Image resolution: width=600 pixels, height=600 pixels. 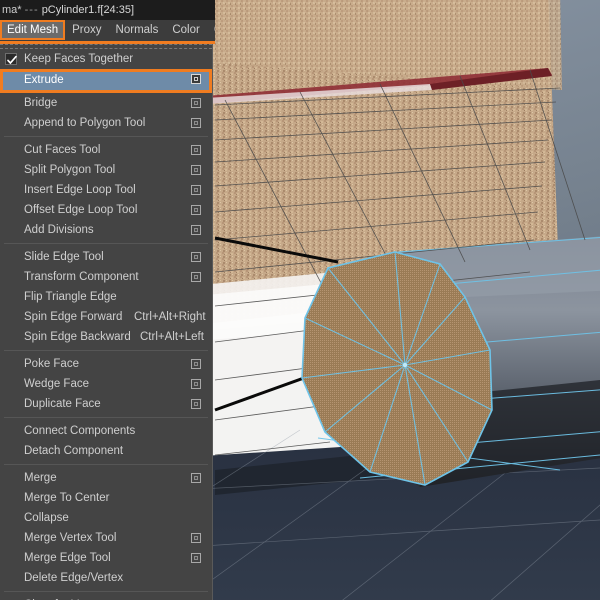 What do you see at coordinates (70, 297) in the screenshot?
I see `menu-item-label: Flip Triangle Edge` at bounding box center [70, 297].